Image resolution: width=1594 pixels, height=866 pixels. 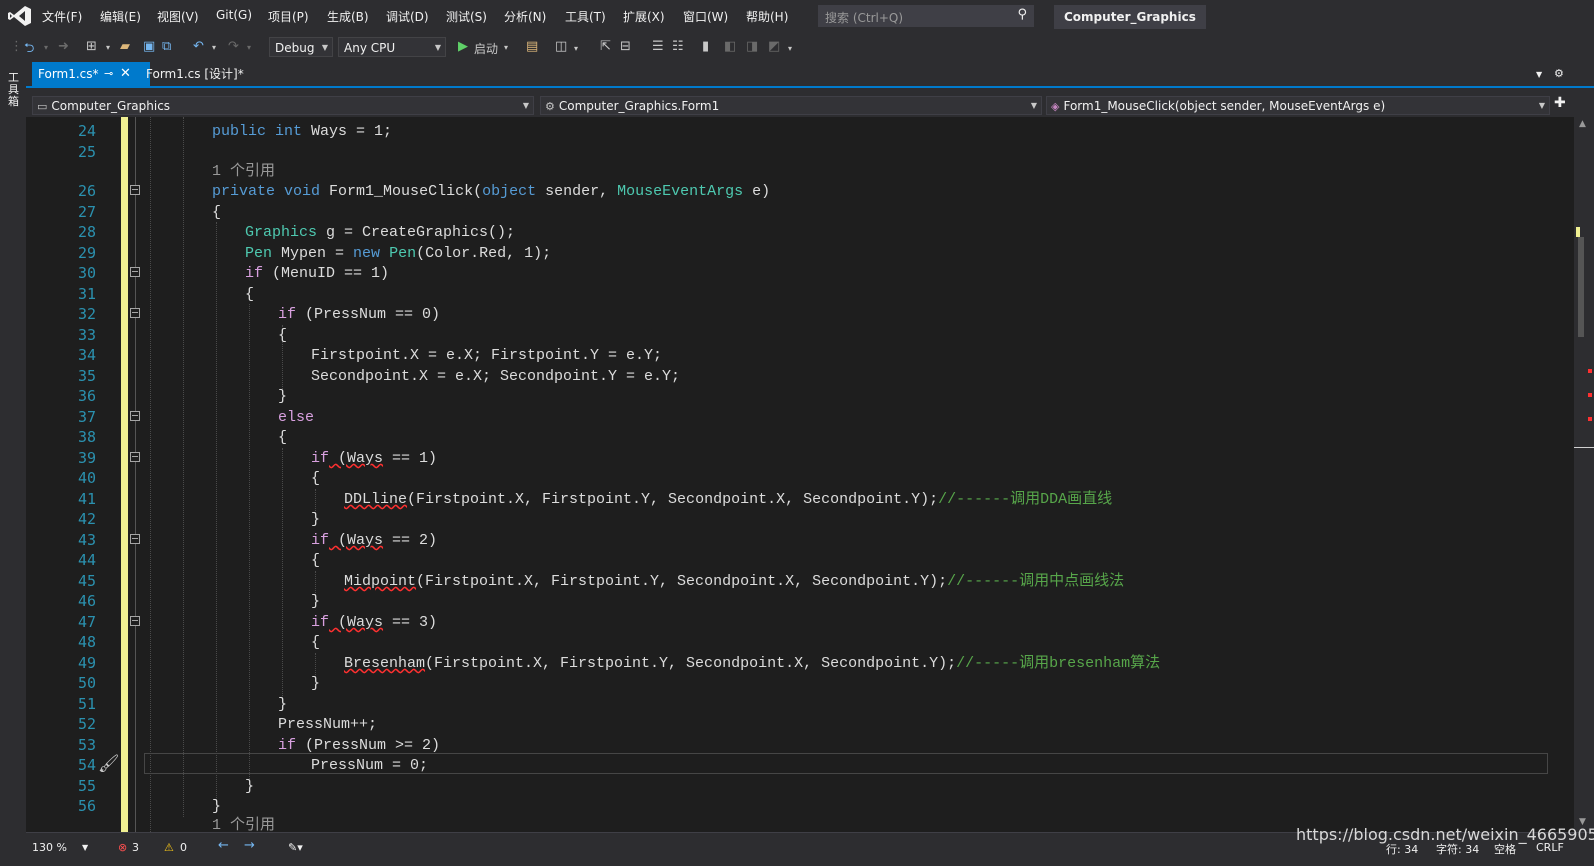 I want to click on redo-icon: ↷, so click(x=233, y=46).